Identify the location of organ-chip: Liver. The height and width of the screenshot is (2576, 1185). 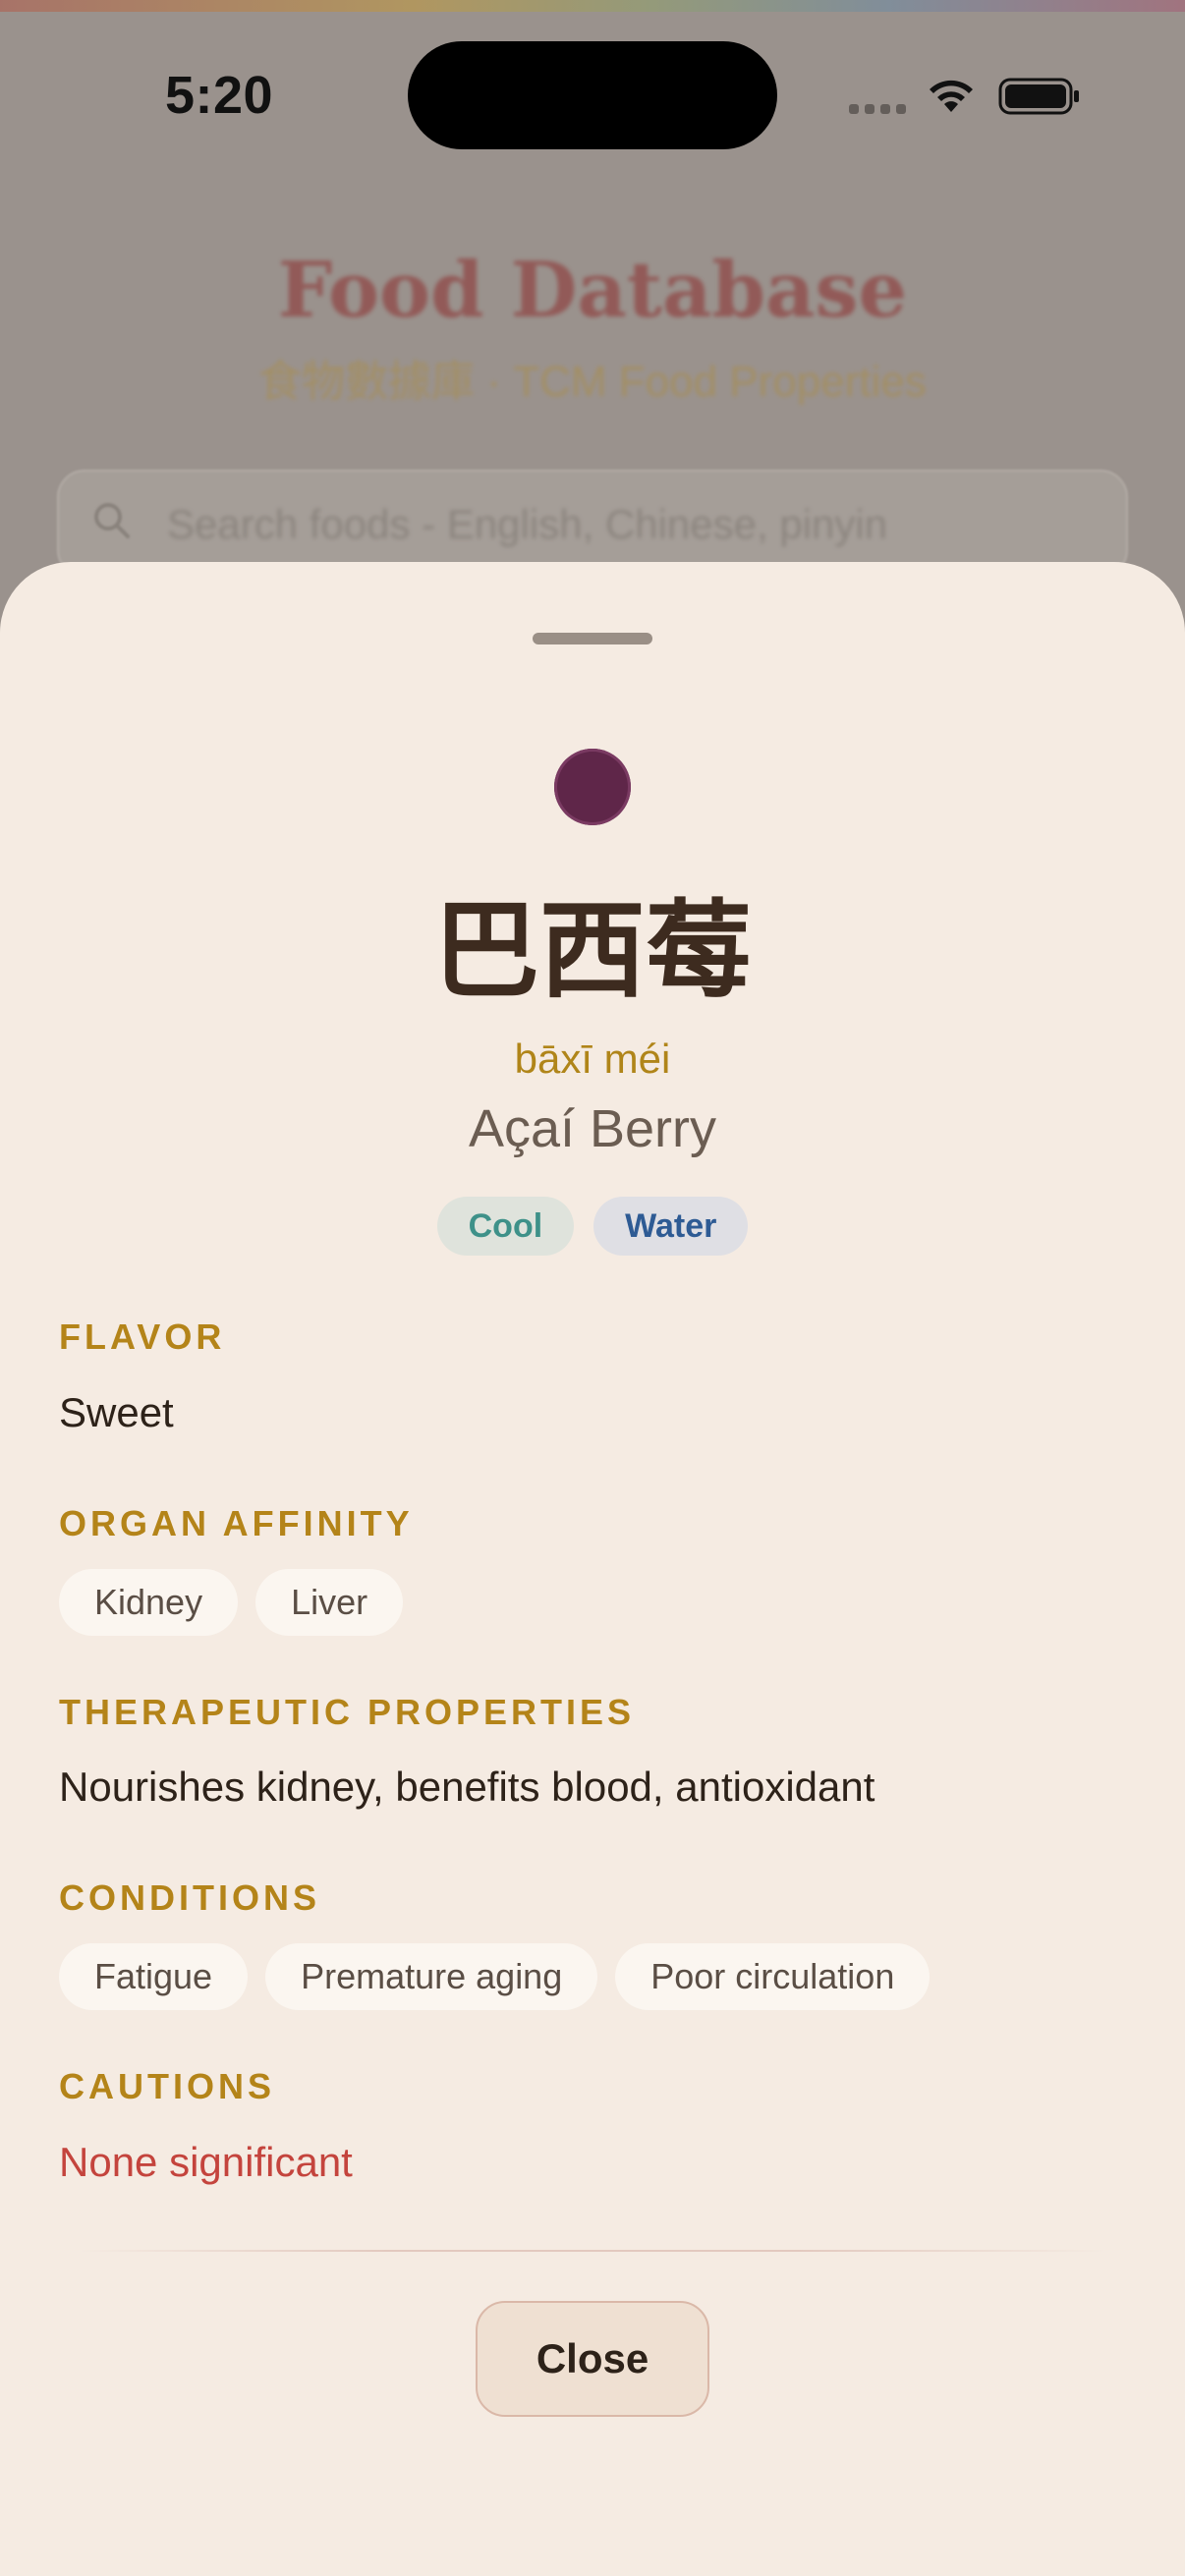
(329, 1602).